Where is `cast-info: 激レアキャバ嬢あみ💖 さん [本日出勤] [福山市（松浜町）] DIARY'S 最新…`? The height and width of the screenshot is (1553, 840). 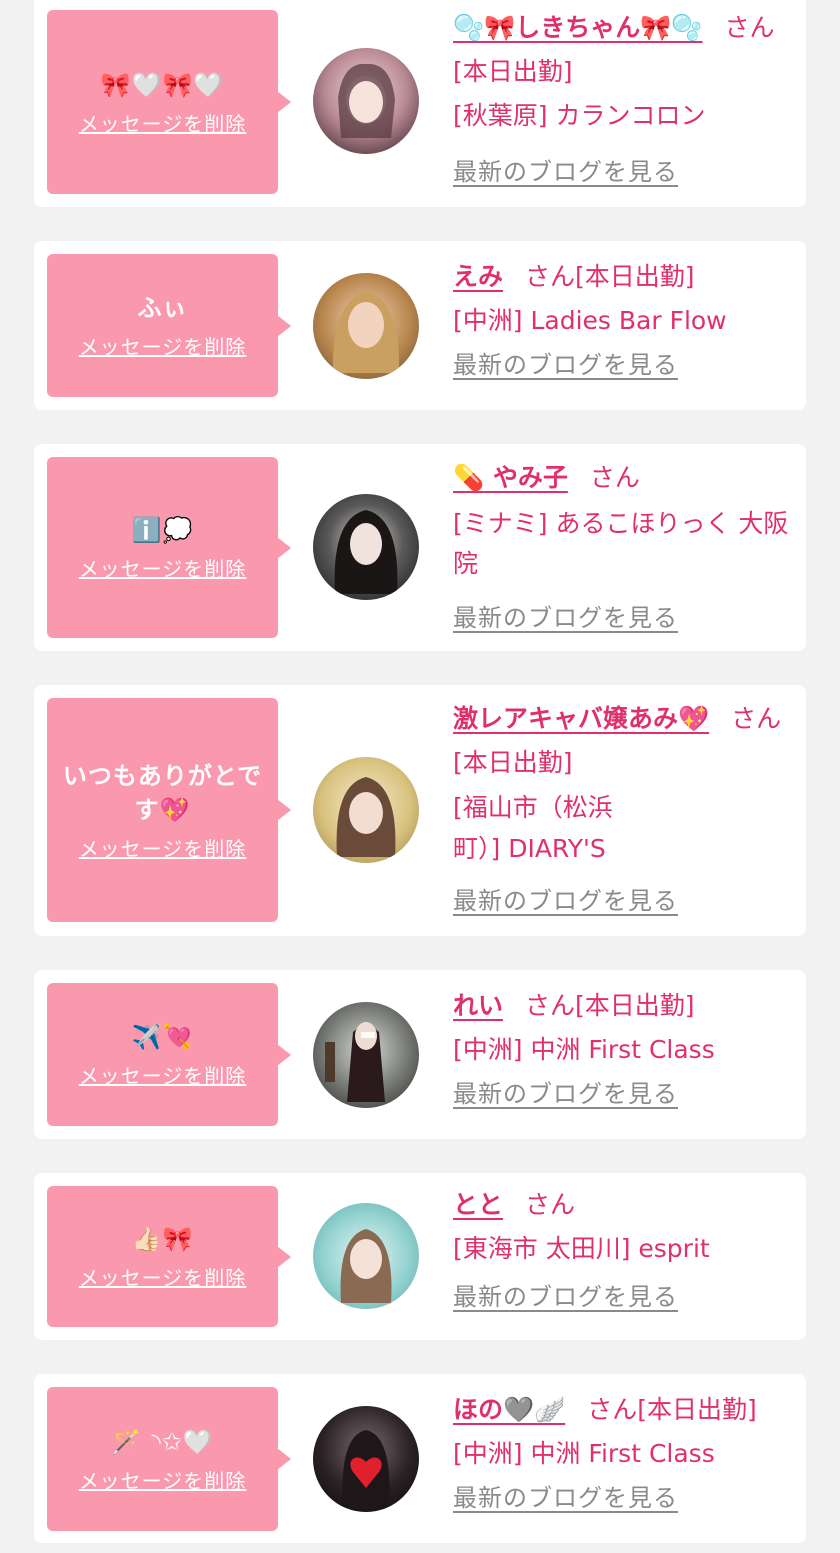
cast-info: 激レアキャバ嬢あみ💖 さん [本日出勤] [福山市（松浜町）] DIARY'S 最新… is located at coordinates (622, 810).